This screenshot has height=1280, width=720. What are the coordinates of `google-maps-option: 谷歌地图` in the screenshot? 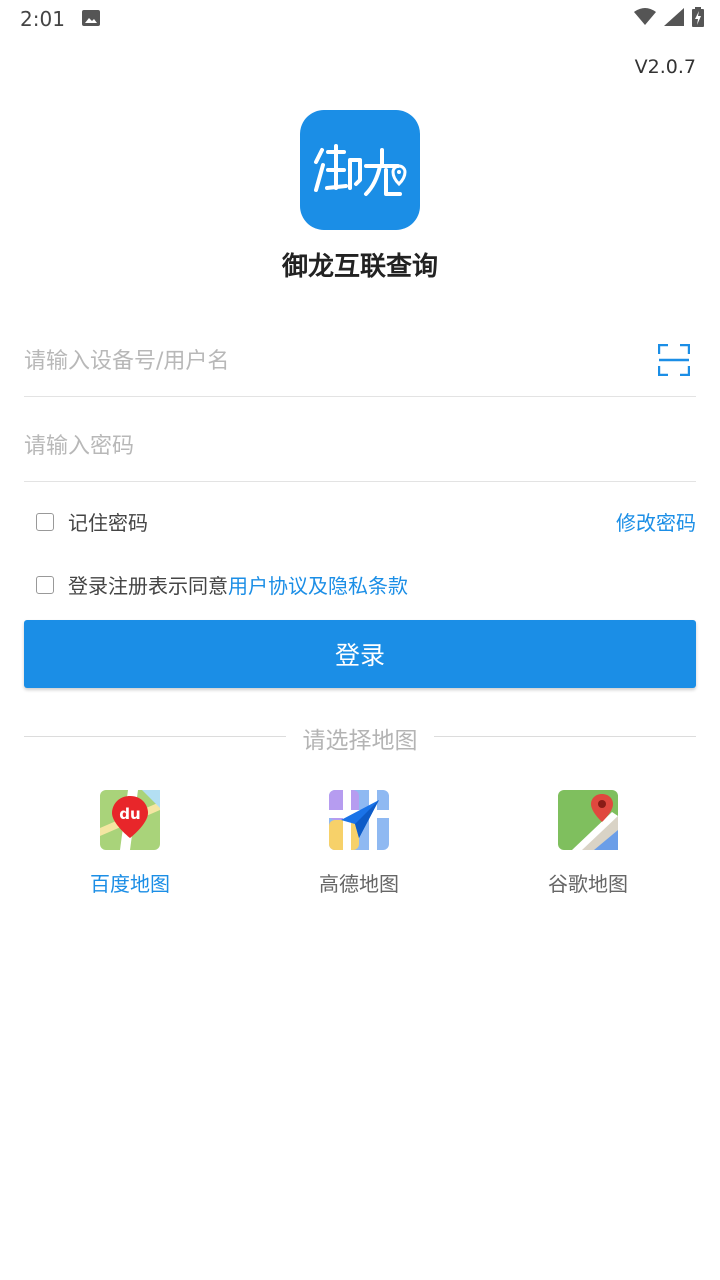 It's located at (588, 843).